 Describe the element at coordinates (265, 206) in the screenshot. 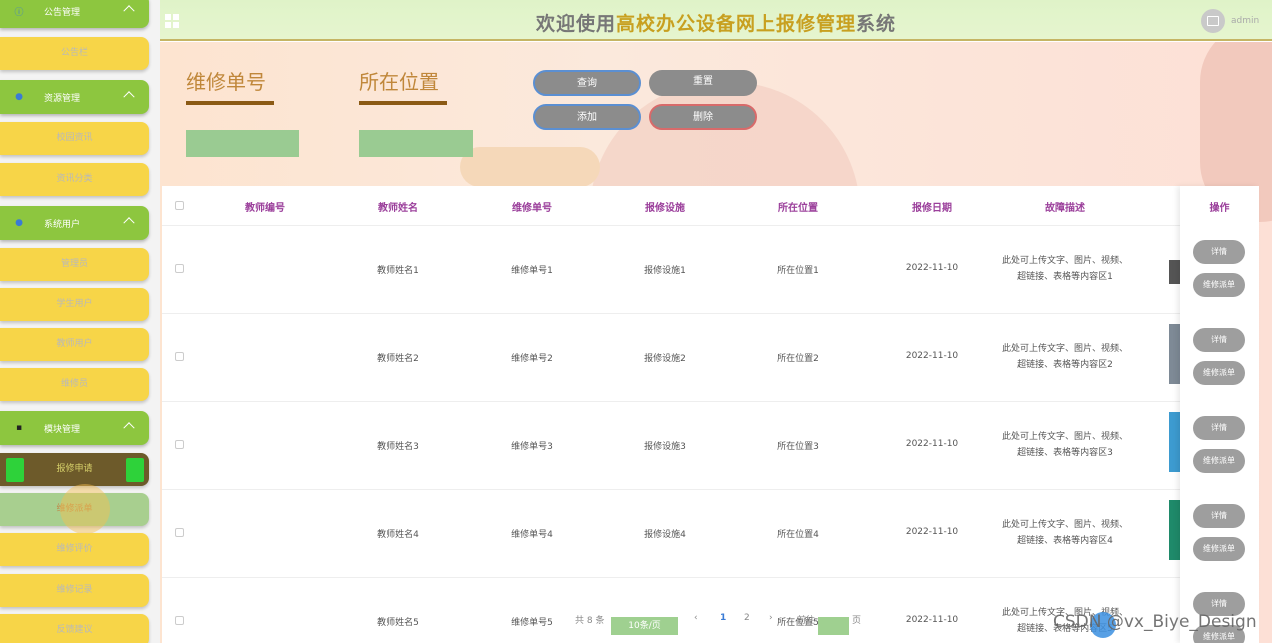

I see `column-header: 教师编号` at that location.